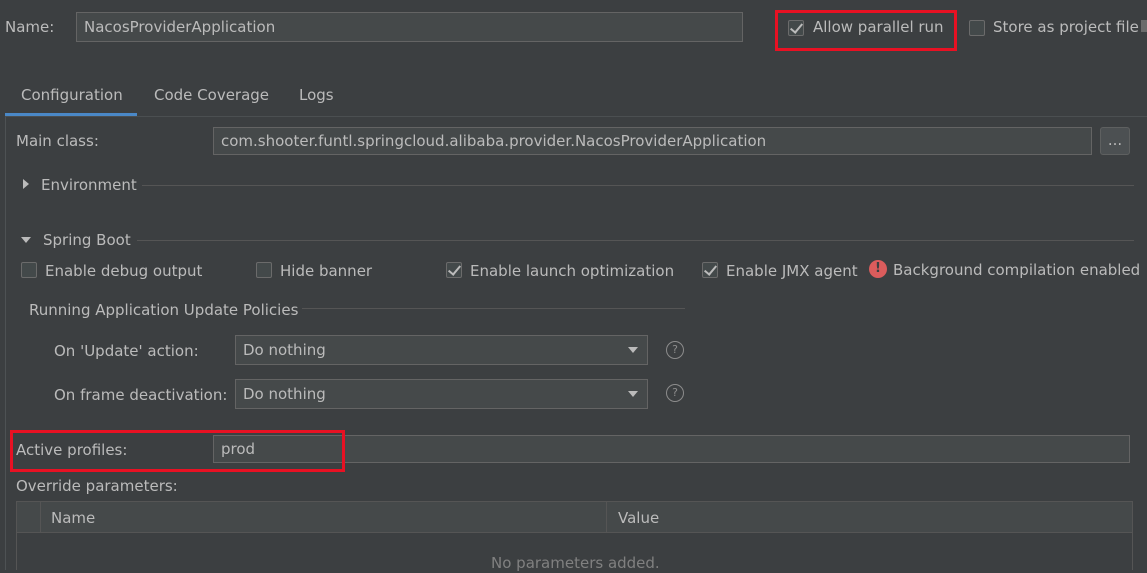  Describe the element at coordinates (87, 240) in the screenshot. I see `spring-boot-section-label: Spring Boot` at that location.